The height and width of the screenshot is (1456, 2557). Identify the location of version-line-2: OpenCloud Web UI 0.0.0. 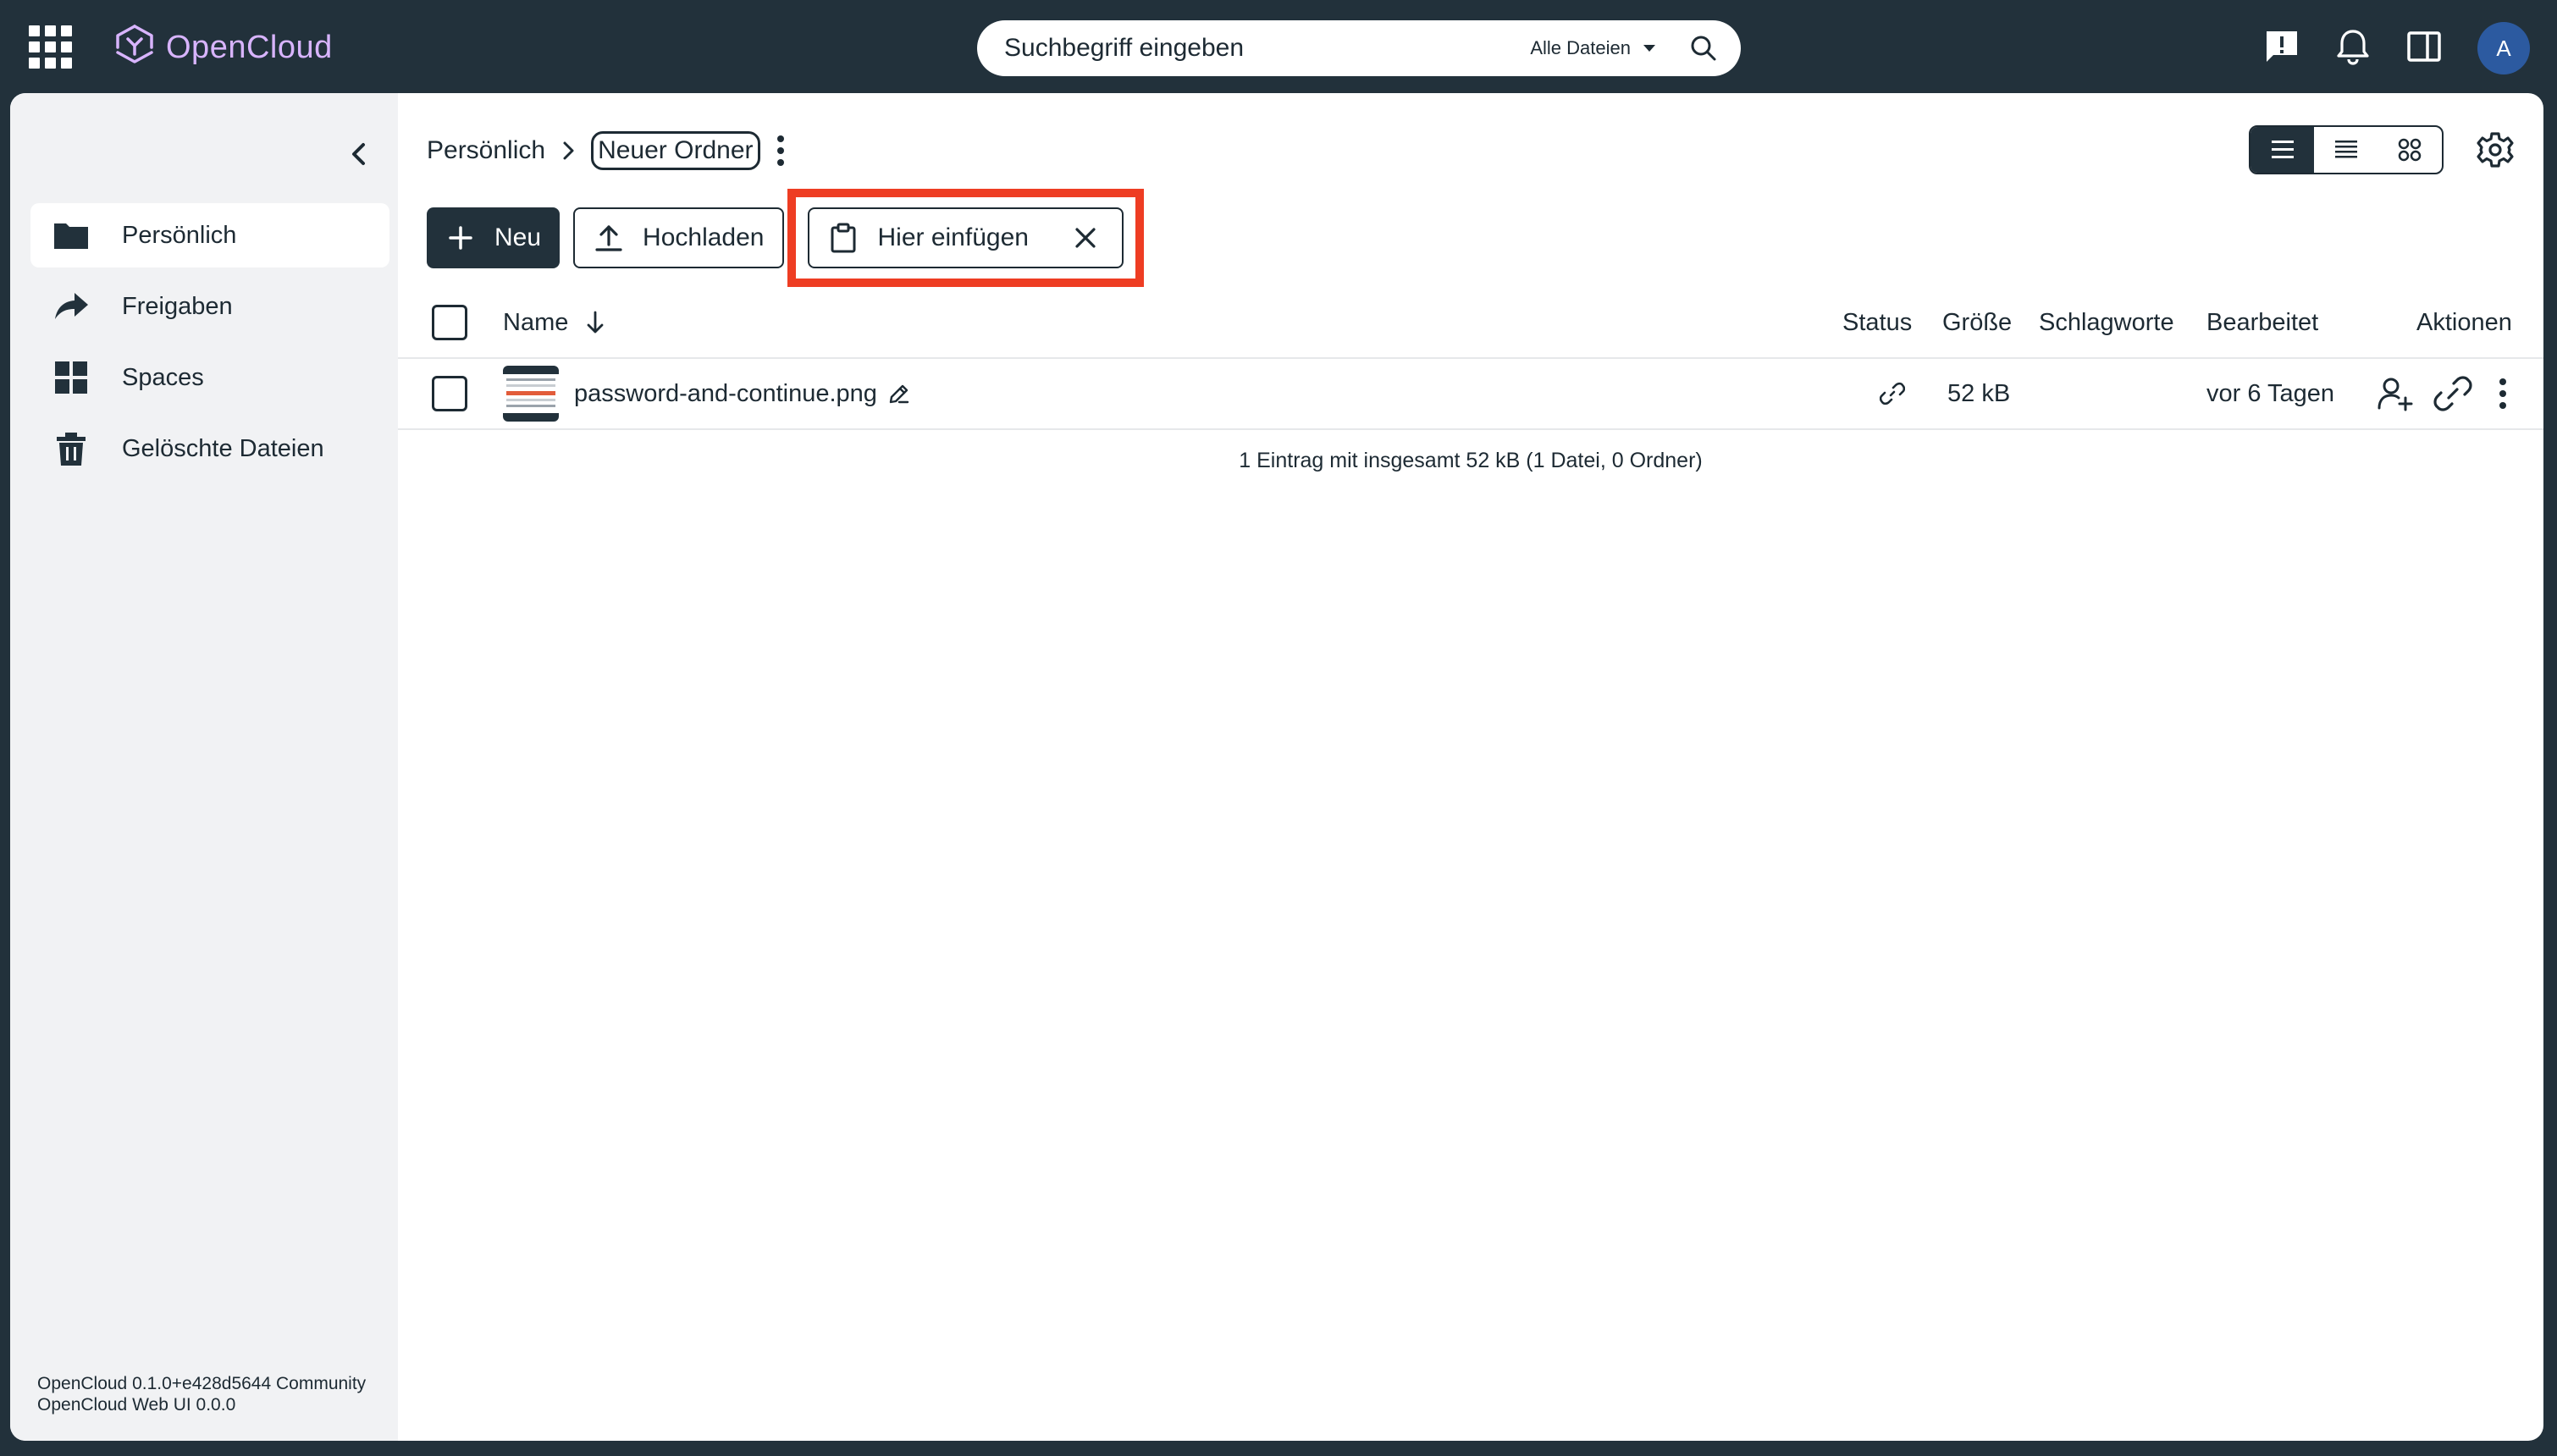
(136, 1405).